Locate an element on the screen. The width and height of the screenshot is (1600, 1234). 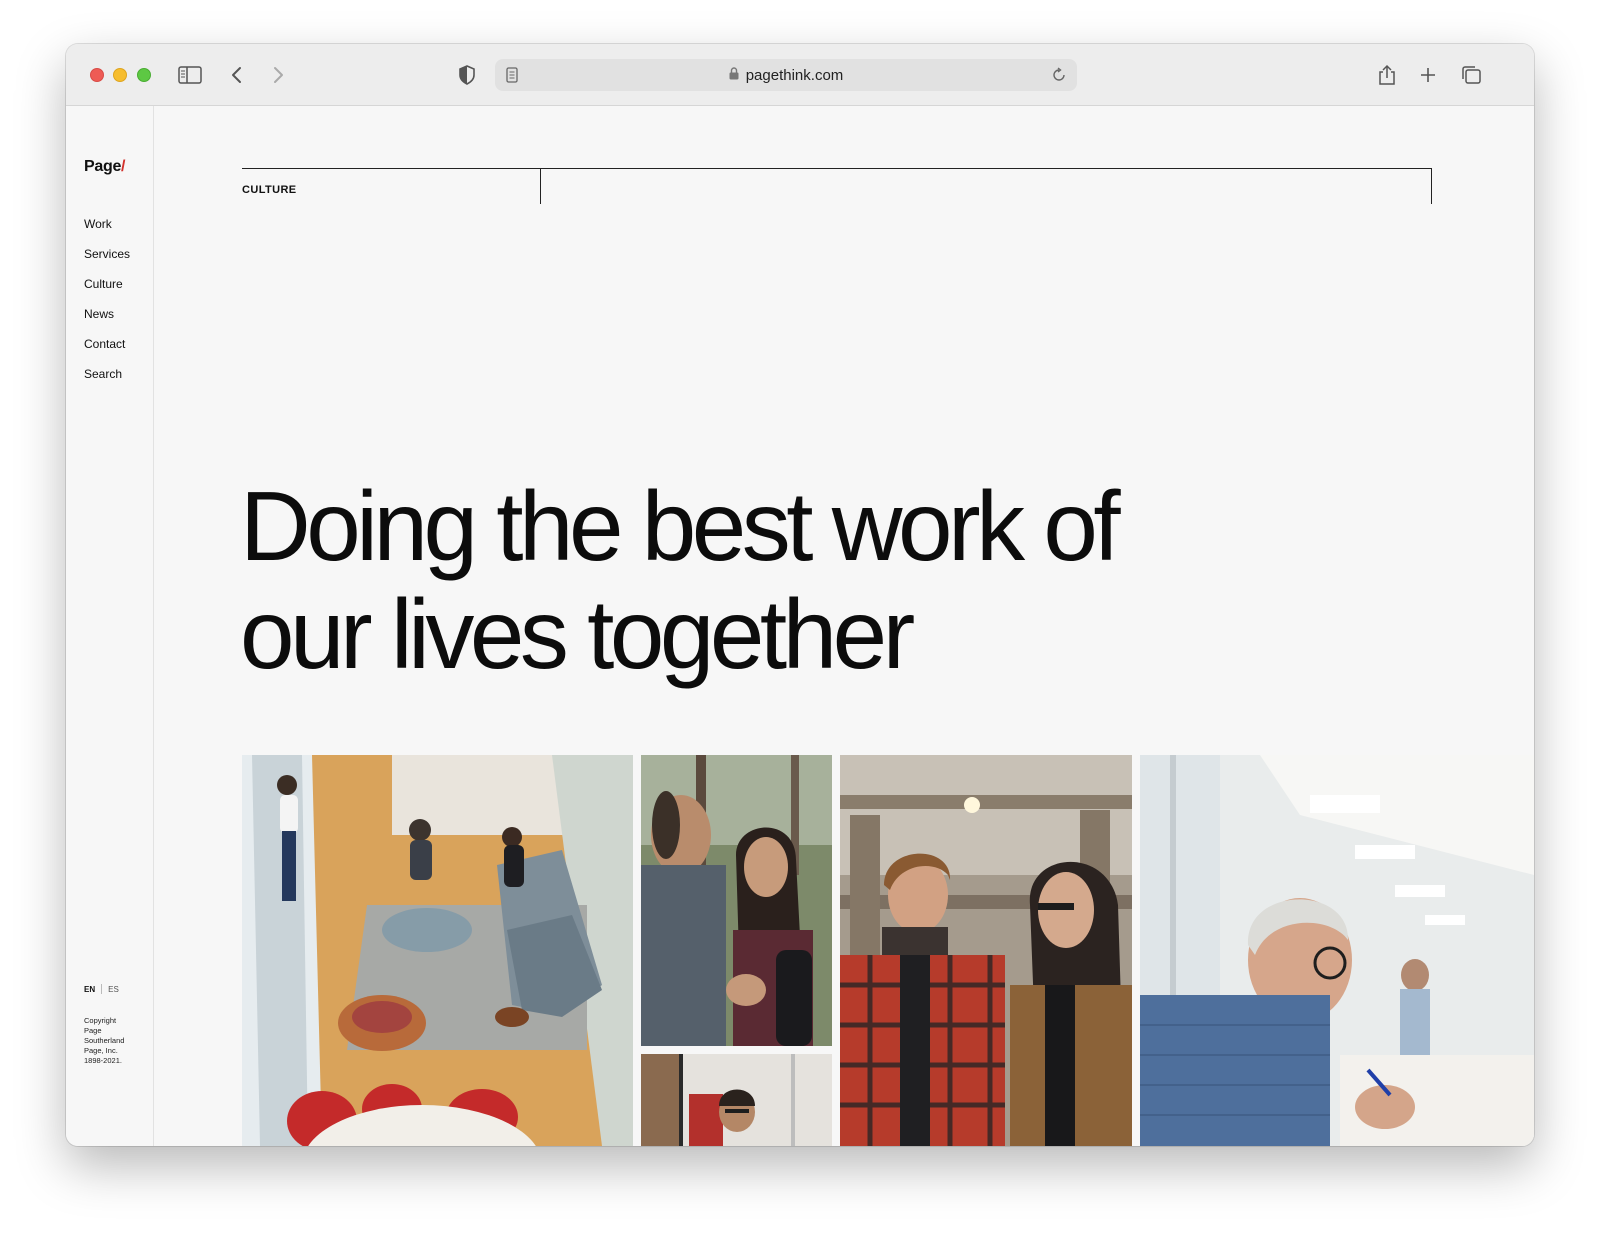
language-switcher: EN ES is located at coordinates (101, 989).